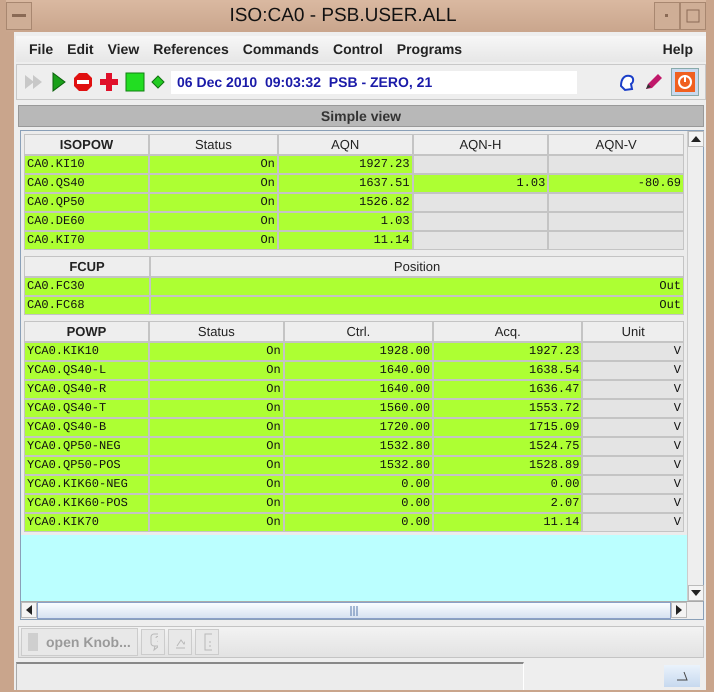 The width and height of the screenshot is (714, 692). Describe the element at coordinates (86, 484) in the screenshot. I see `table-cell: YCA0.KIK60-NEG` at that location.